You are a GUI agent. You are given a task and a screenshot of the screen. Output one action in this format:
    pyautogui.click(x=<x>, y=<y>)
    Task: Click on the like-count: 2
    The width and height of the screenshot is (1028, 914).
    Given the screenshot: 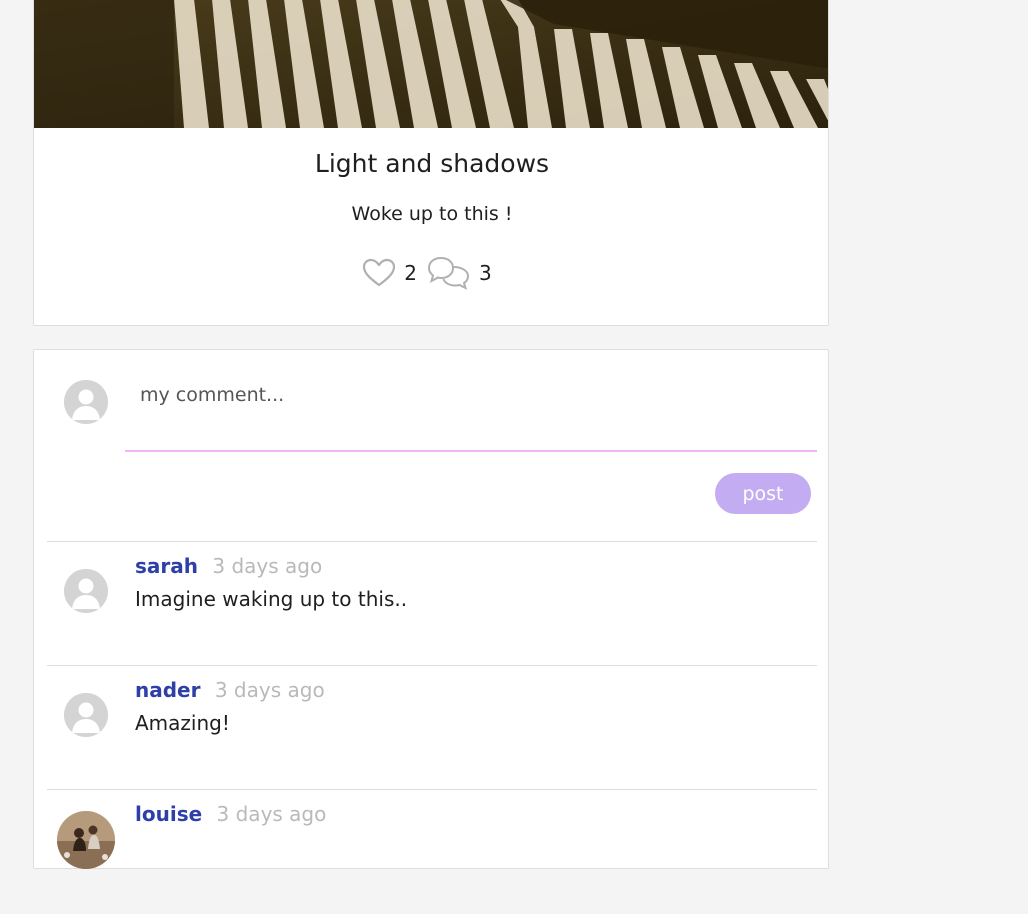 What is the action you would take?
    pyautogui.click(x=410, y=273)
    